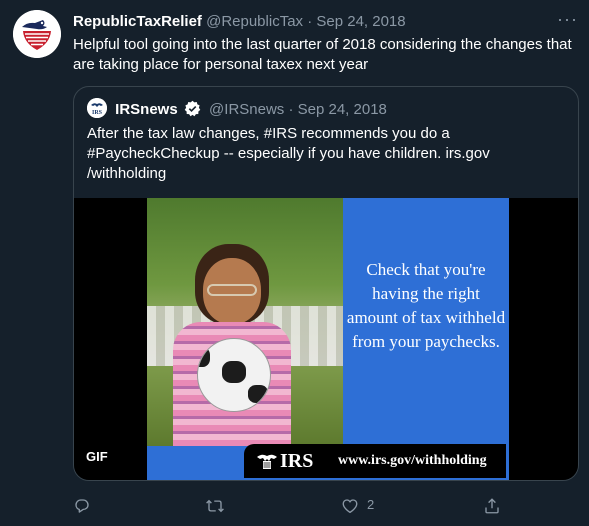 The image size is (589, 526). What do you see at coordinates (97, 456) in the screenshot?
I see `gif-badge: GIF` at bounding box center [97, 456].